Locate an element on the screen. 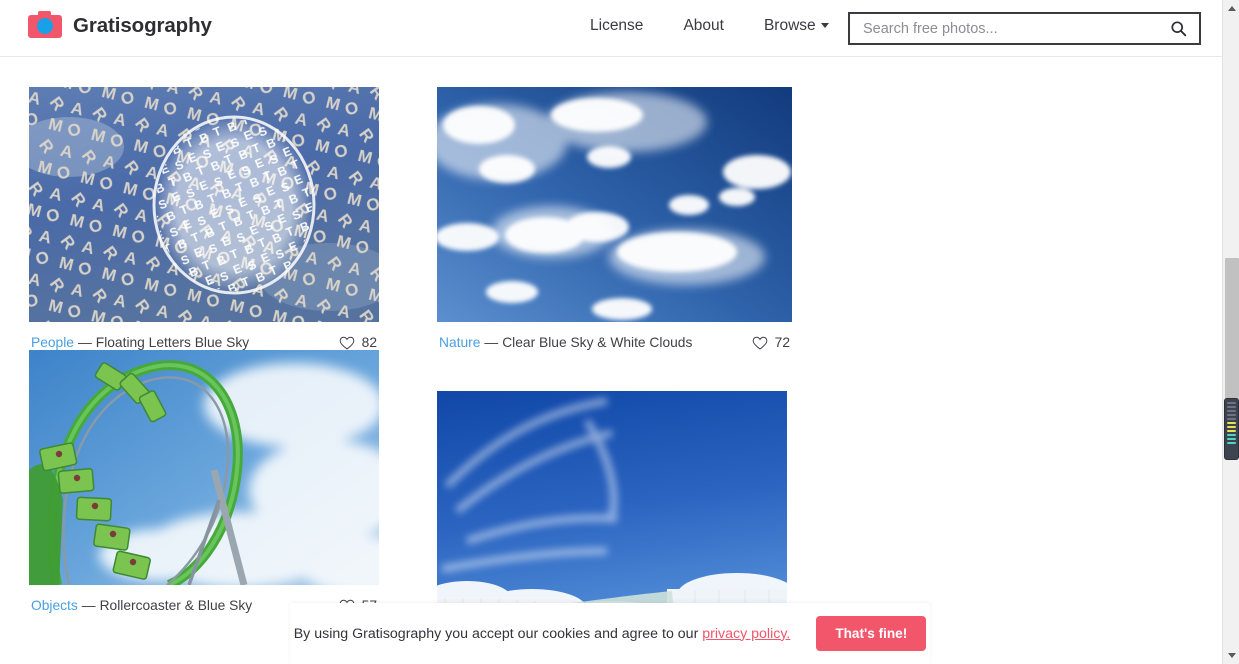 The height and width of the screenshot is (664, 1239). scrollbar-down-button is located at coordinates (1231, 655).